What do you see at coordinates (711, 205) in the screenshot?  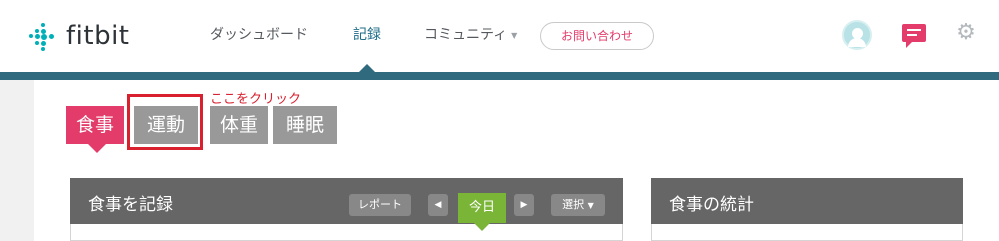 I see `meal-stats-title: 食事の統計` at bounding box center [711, 205].